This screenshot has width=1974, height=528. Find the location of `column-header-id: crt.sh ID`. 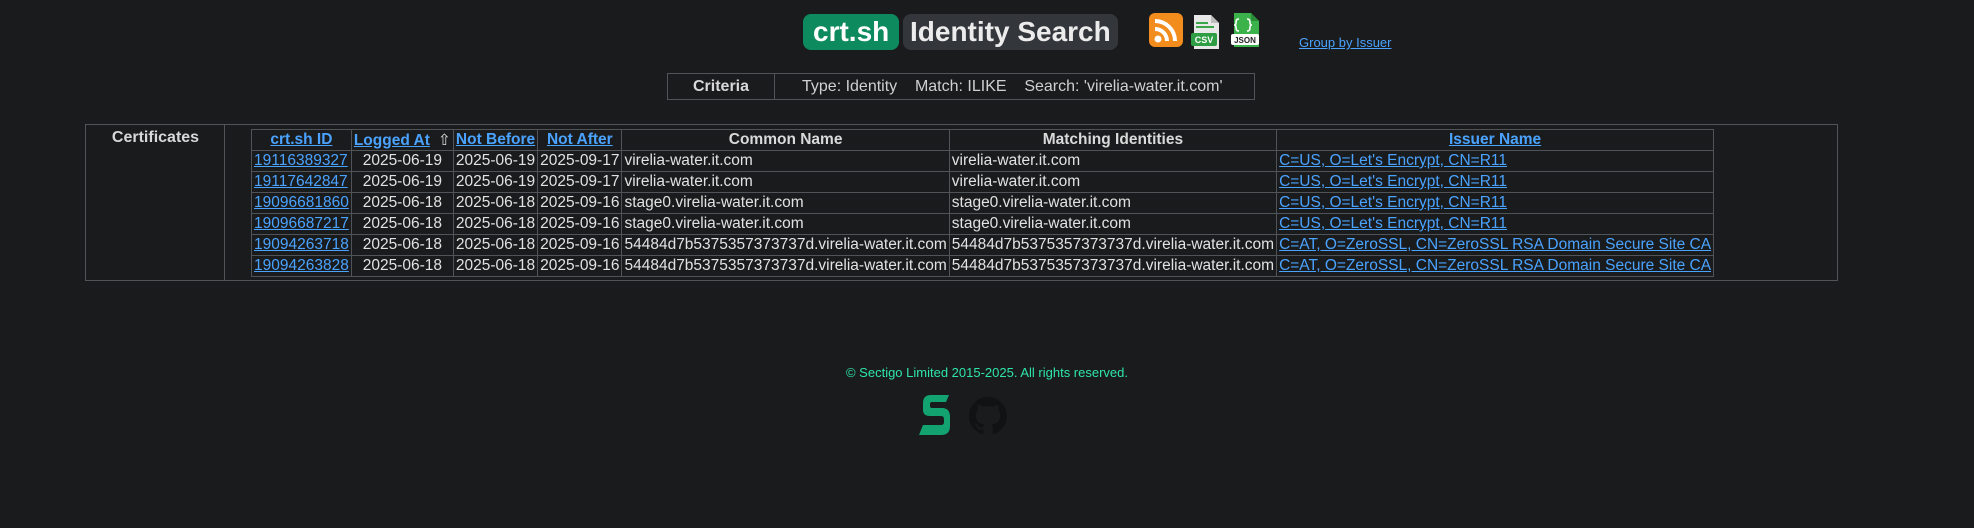

column-header-id: crt.sh ID is located at coordinates (301, 140).